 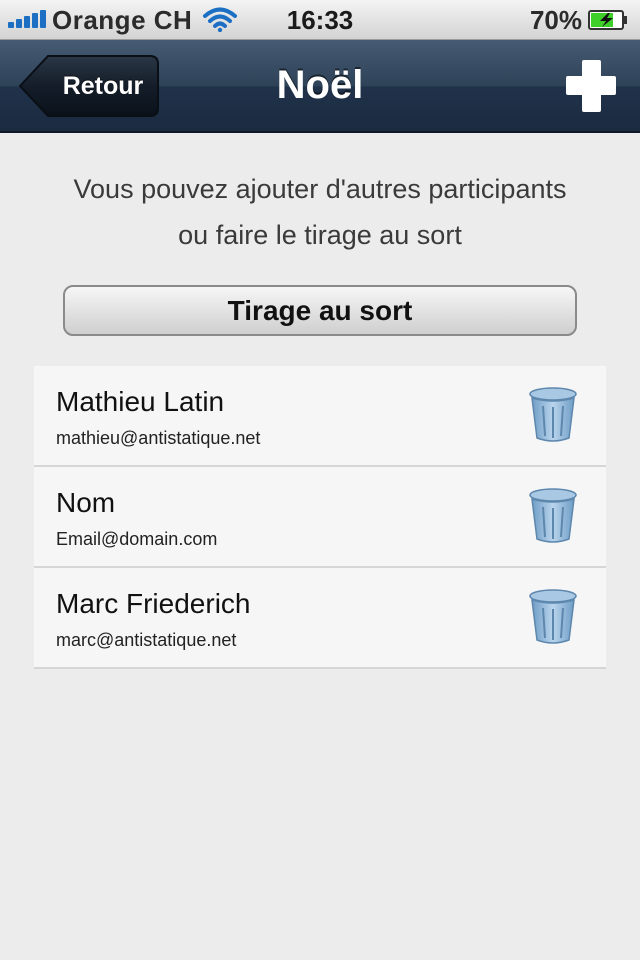 I want to click on participant-email: mathieu@antistatique.net, so click(x=158, y=438).